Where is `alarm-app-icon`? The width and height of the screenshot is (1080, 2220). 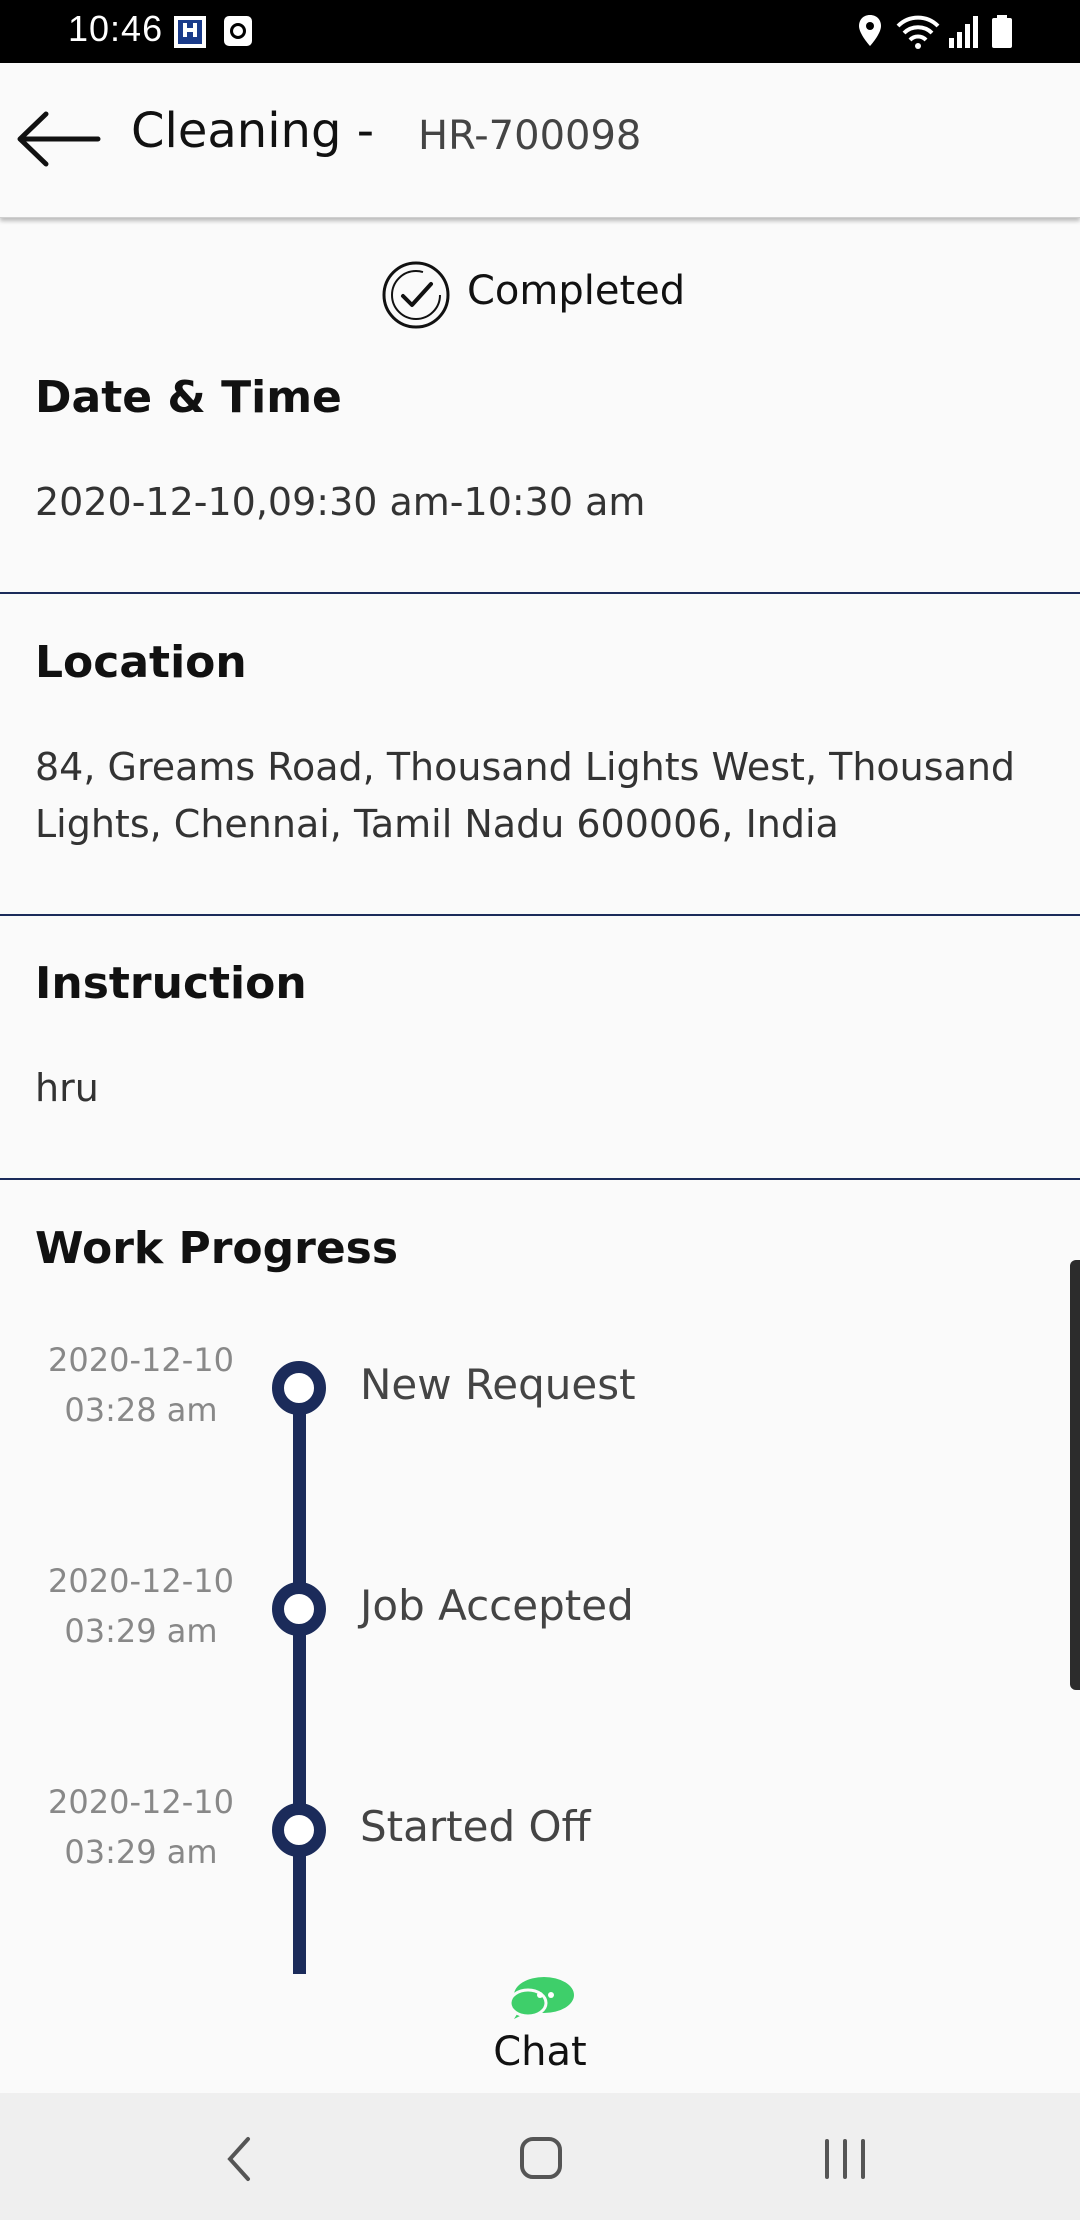 alarm-app-icon is located at coordinates (238, 31).